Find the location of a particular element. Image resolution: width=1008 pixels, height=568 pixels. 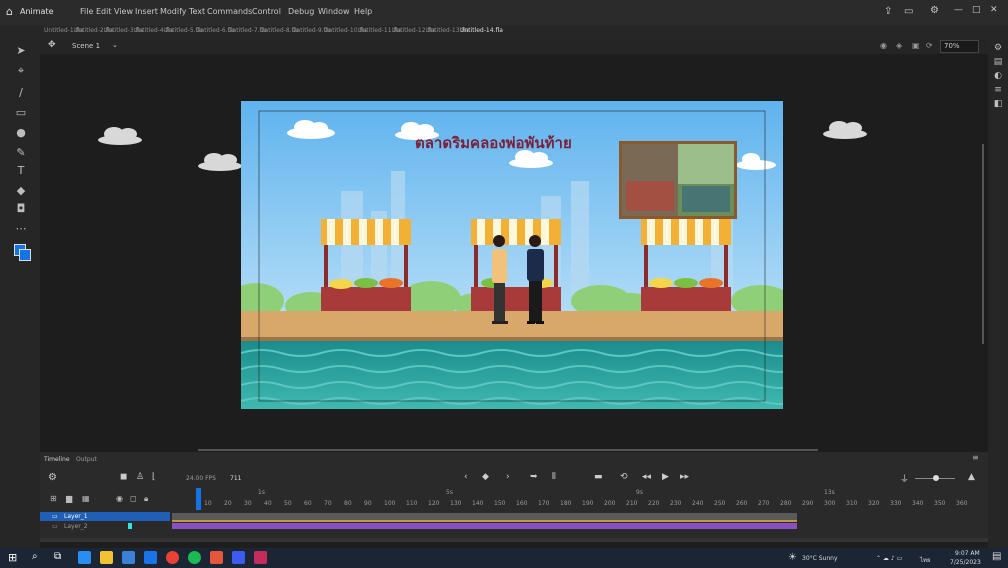

camera-icon: ⚙ is located at coordinates (52, 477).